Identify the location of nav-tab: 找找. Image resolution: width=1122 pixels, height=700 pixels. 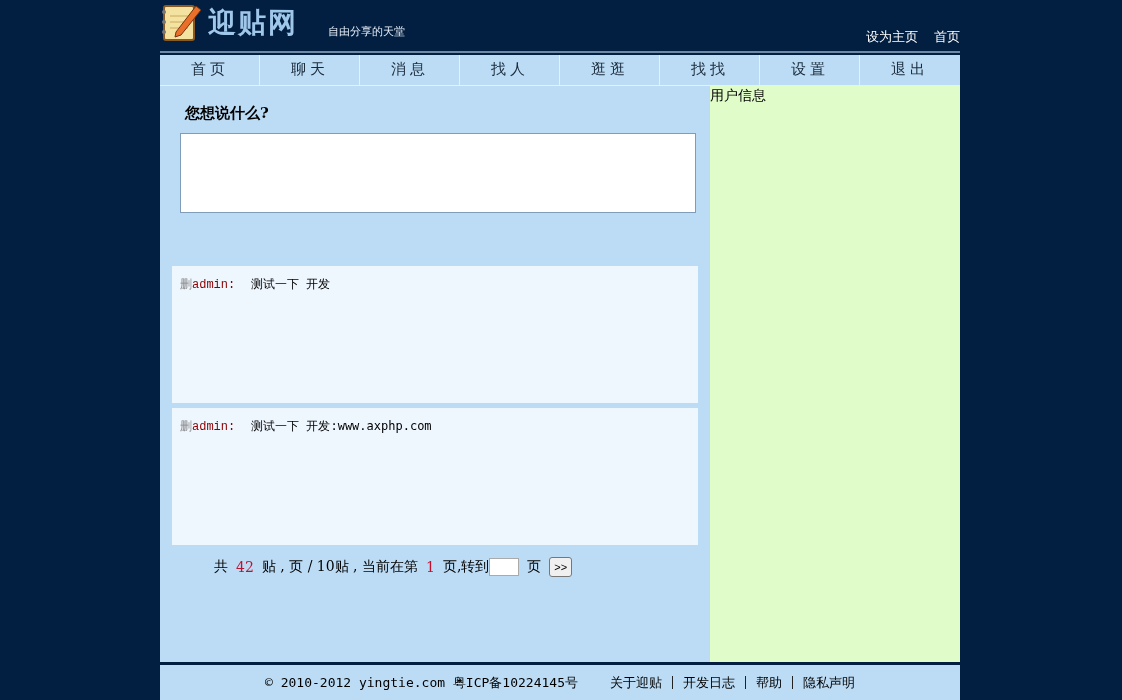
(710, 69).